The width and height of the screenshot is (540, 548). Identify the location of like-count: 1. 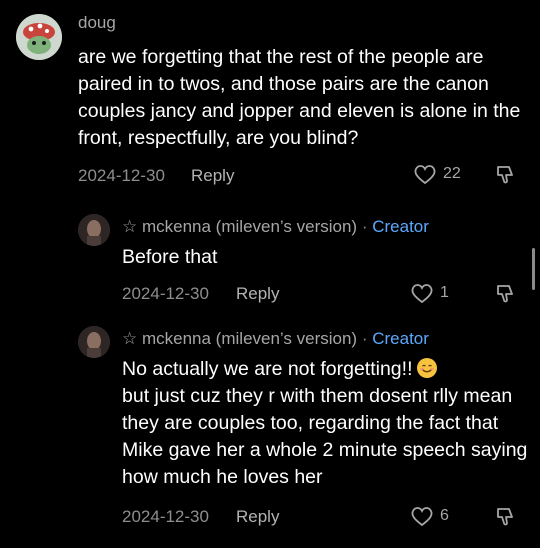
(444, 292).